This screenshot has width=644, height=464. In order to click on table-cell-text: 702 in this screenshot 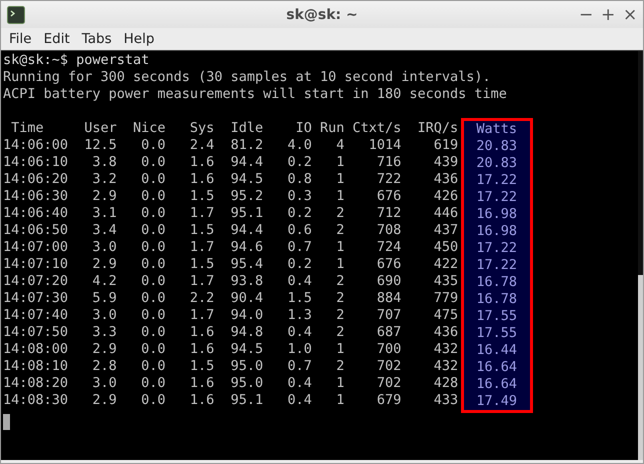, I will do `click(389, 366)`.